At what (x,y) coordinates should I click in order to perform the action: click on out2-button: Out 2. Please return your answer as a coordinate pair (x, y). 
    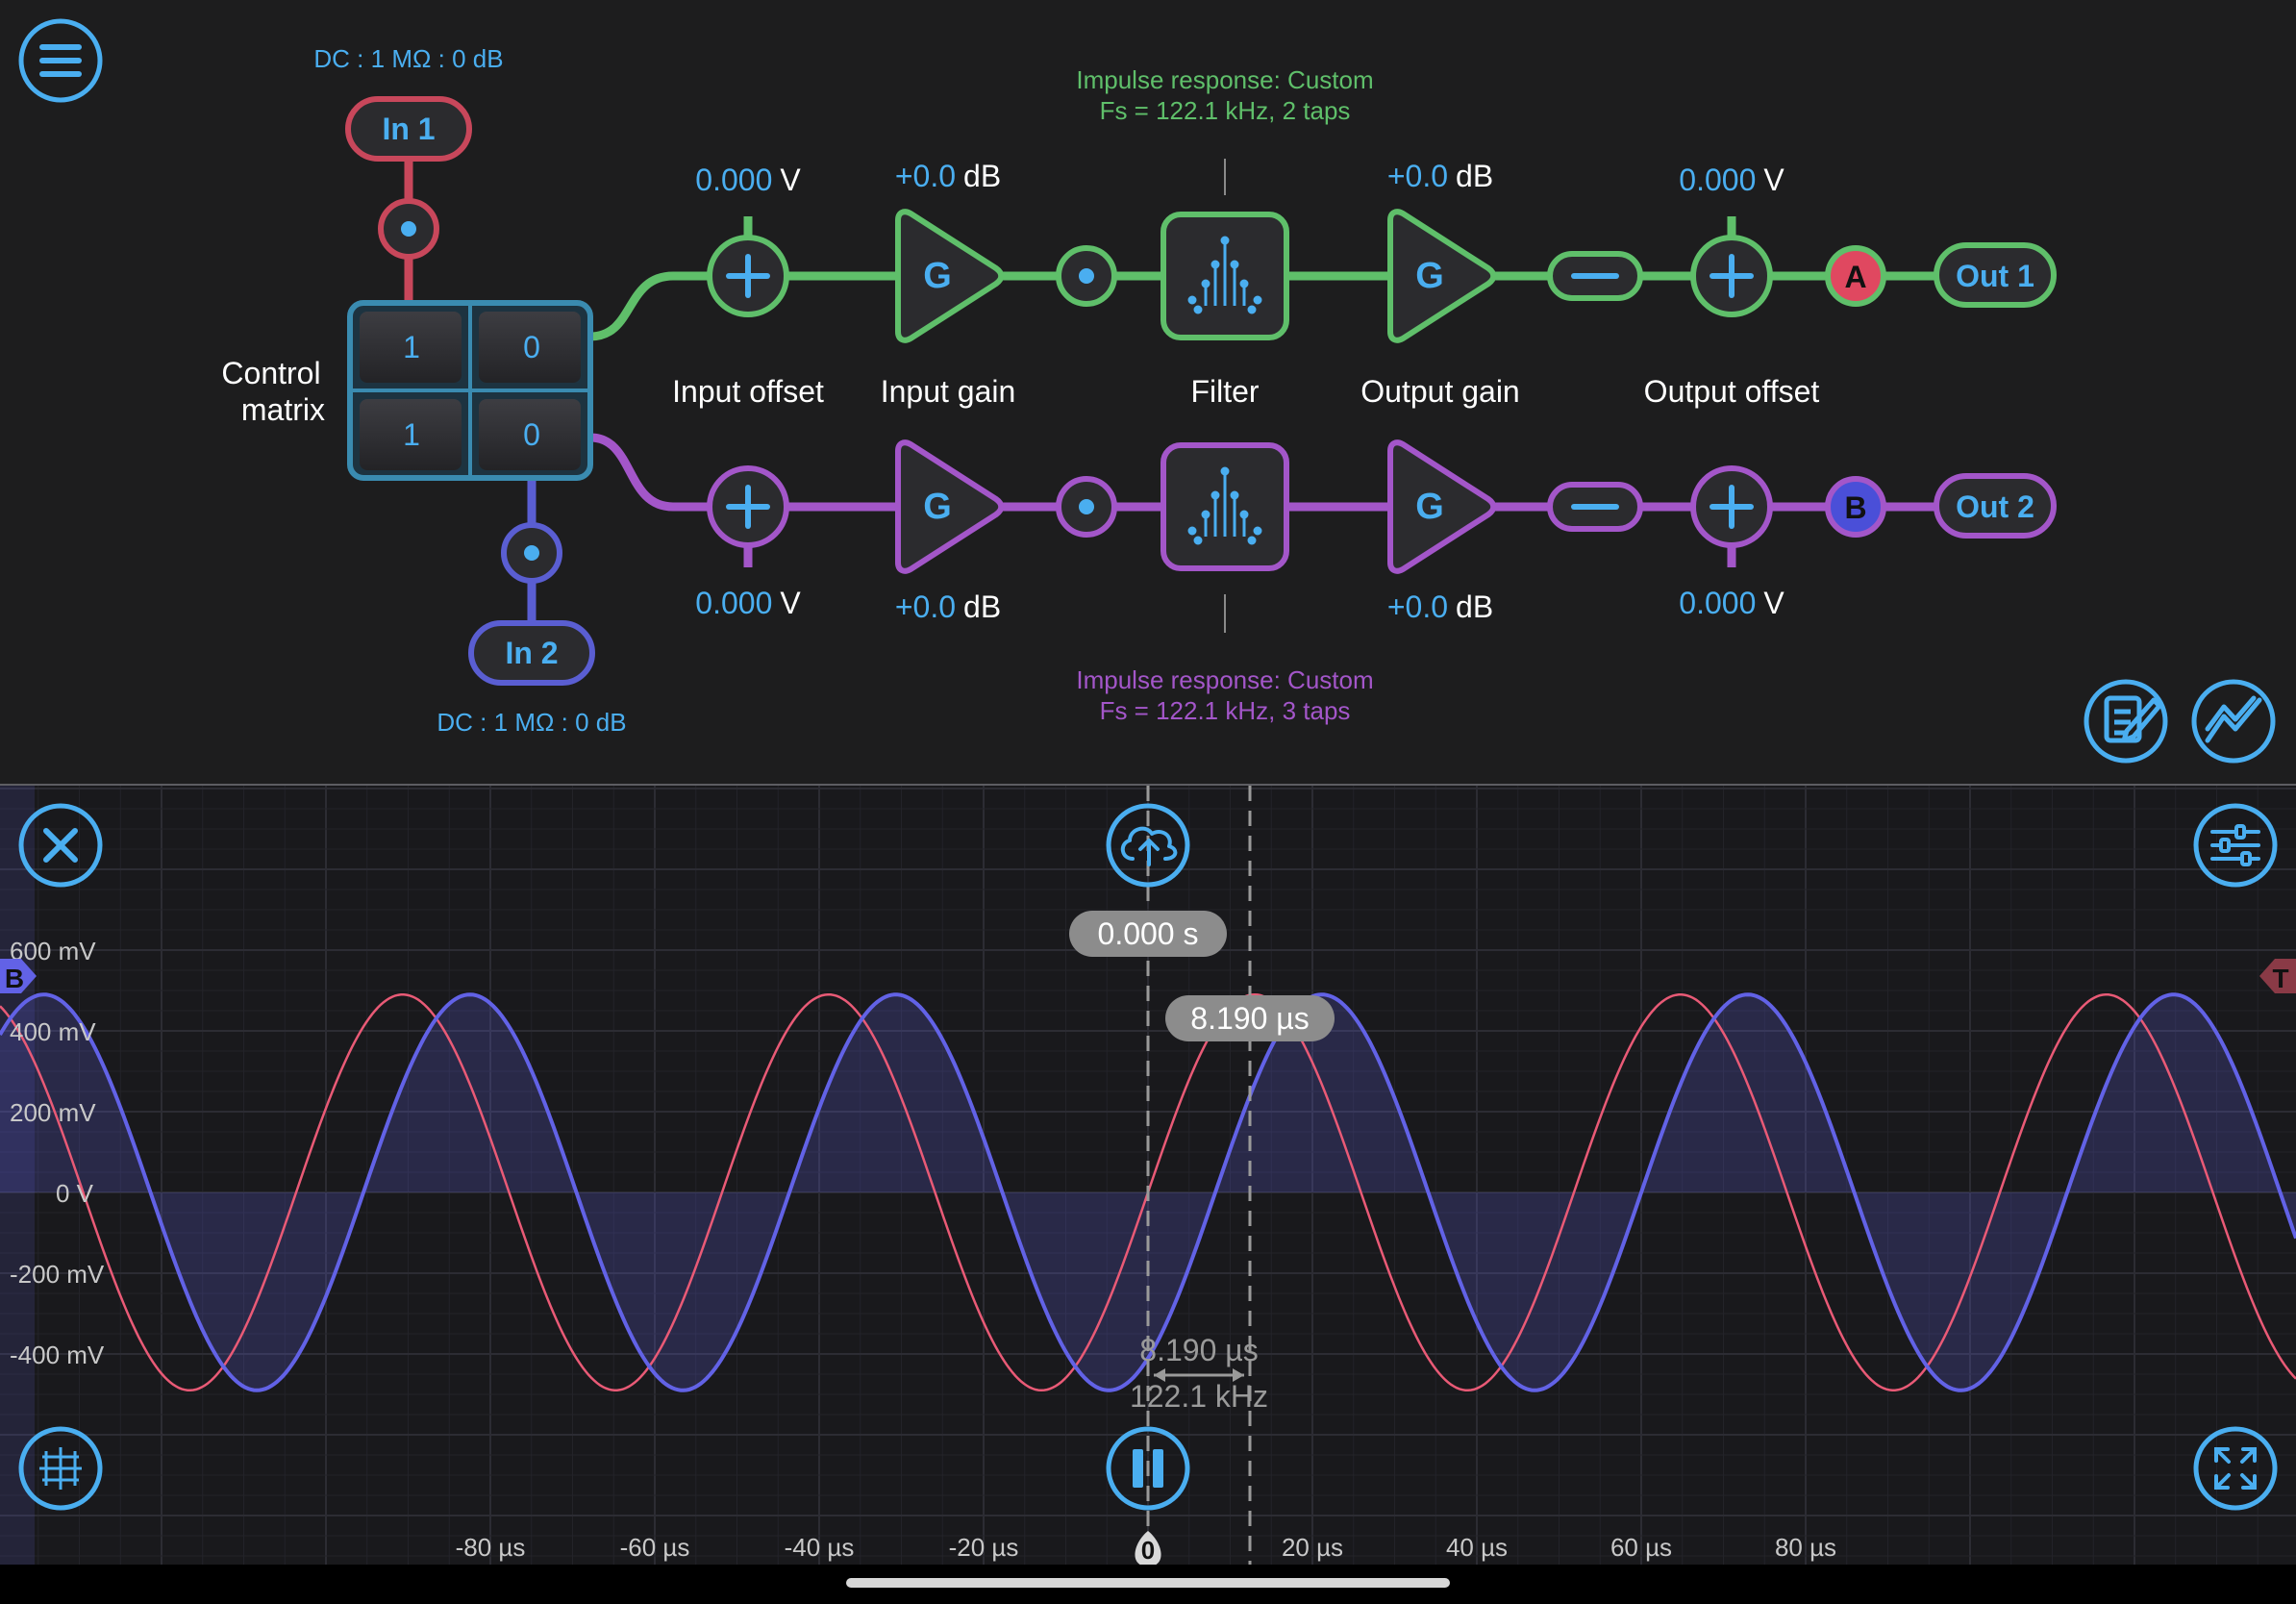
    Looking at the image, I should click on (1995, 506).